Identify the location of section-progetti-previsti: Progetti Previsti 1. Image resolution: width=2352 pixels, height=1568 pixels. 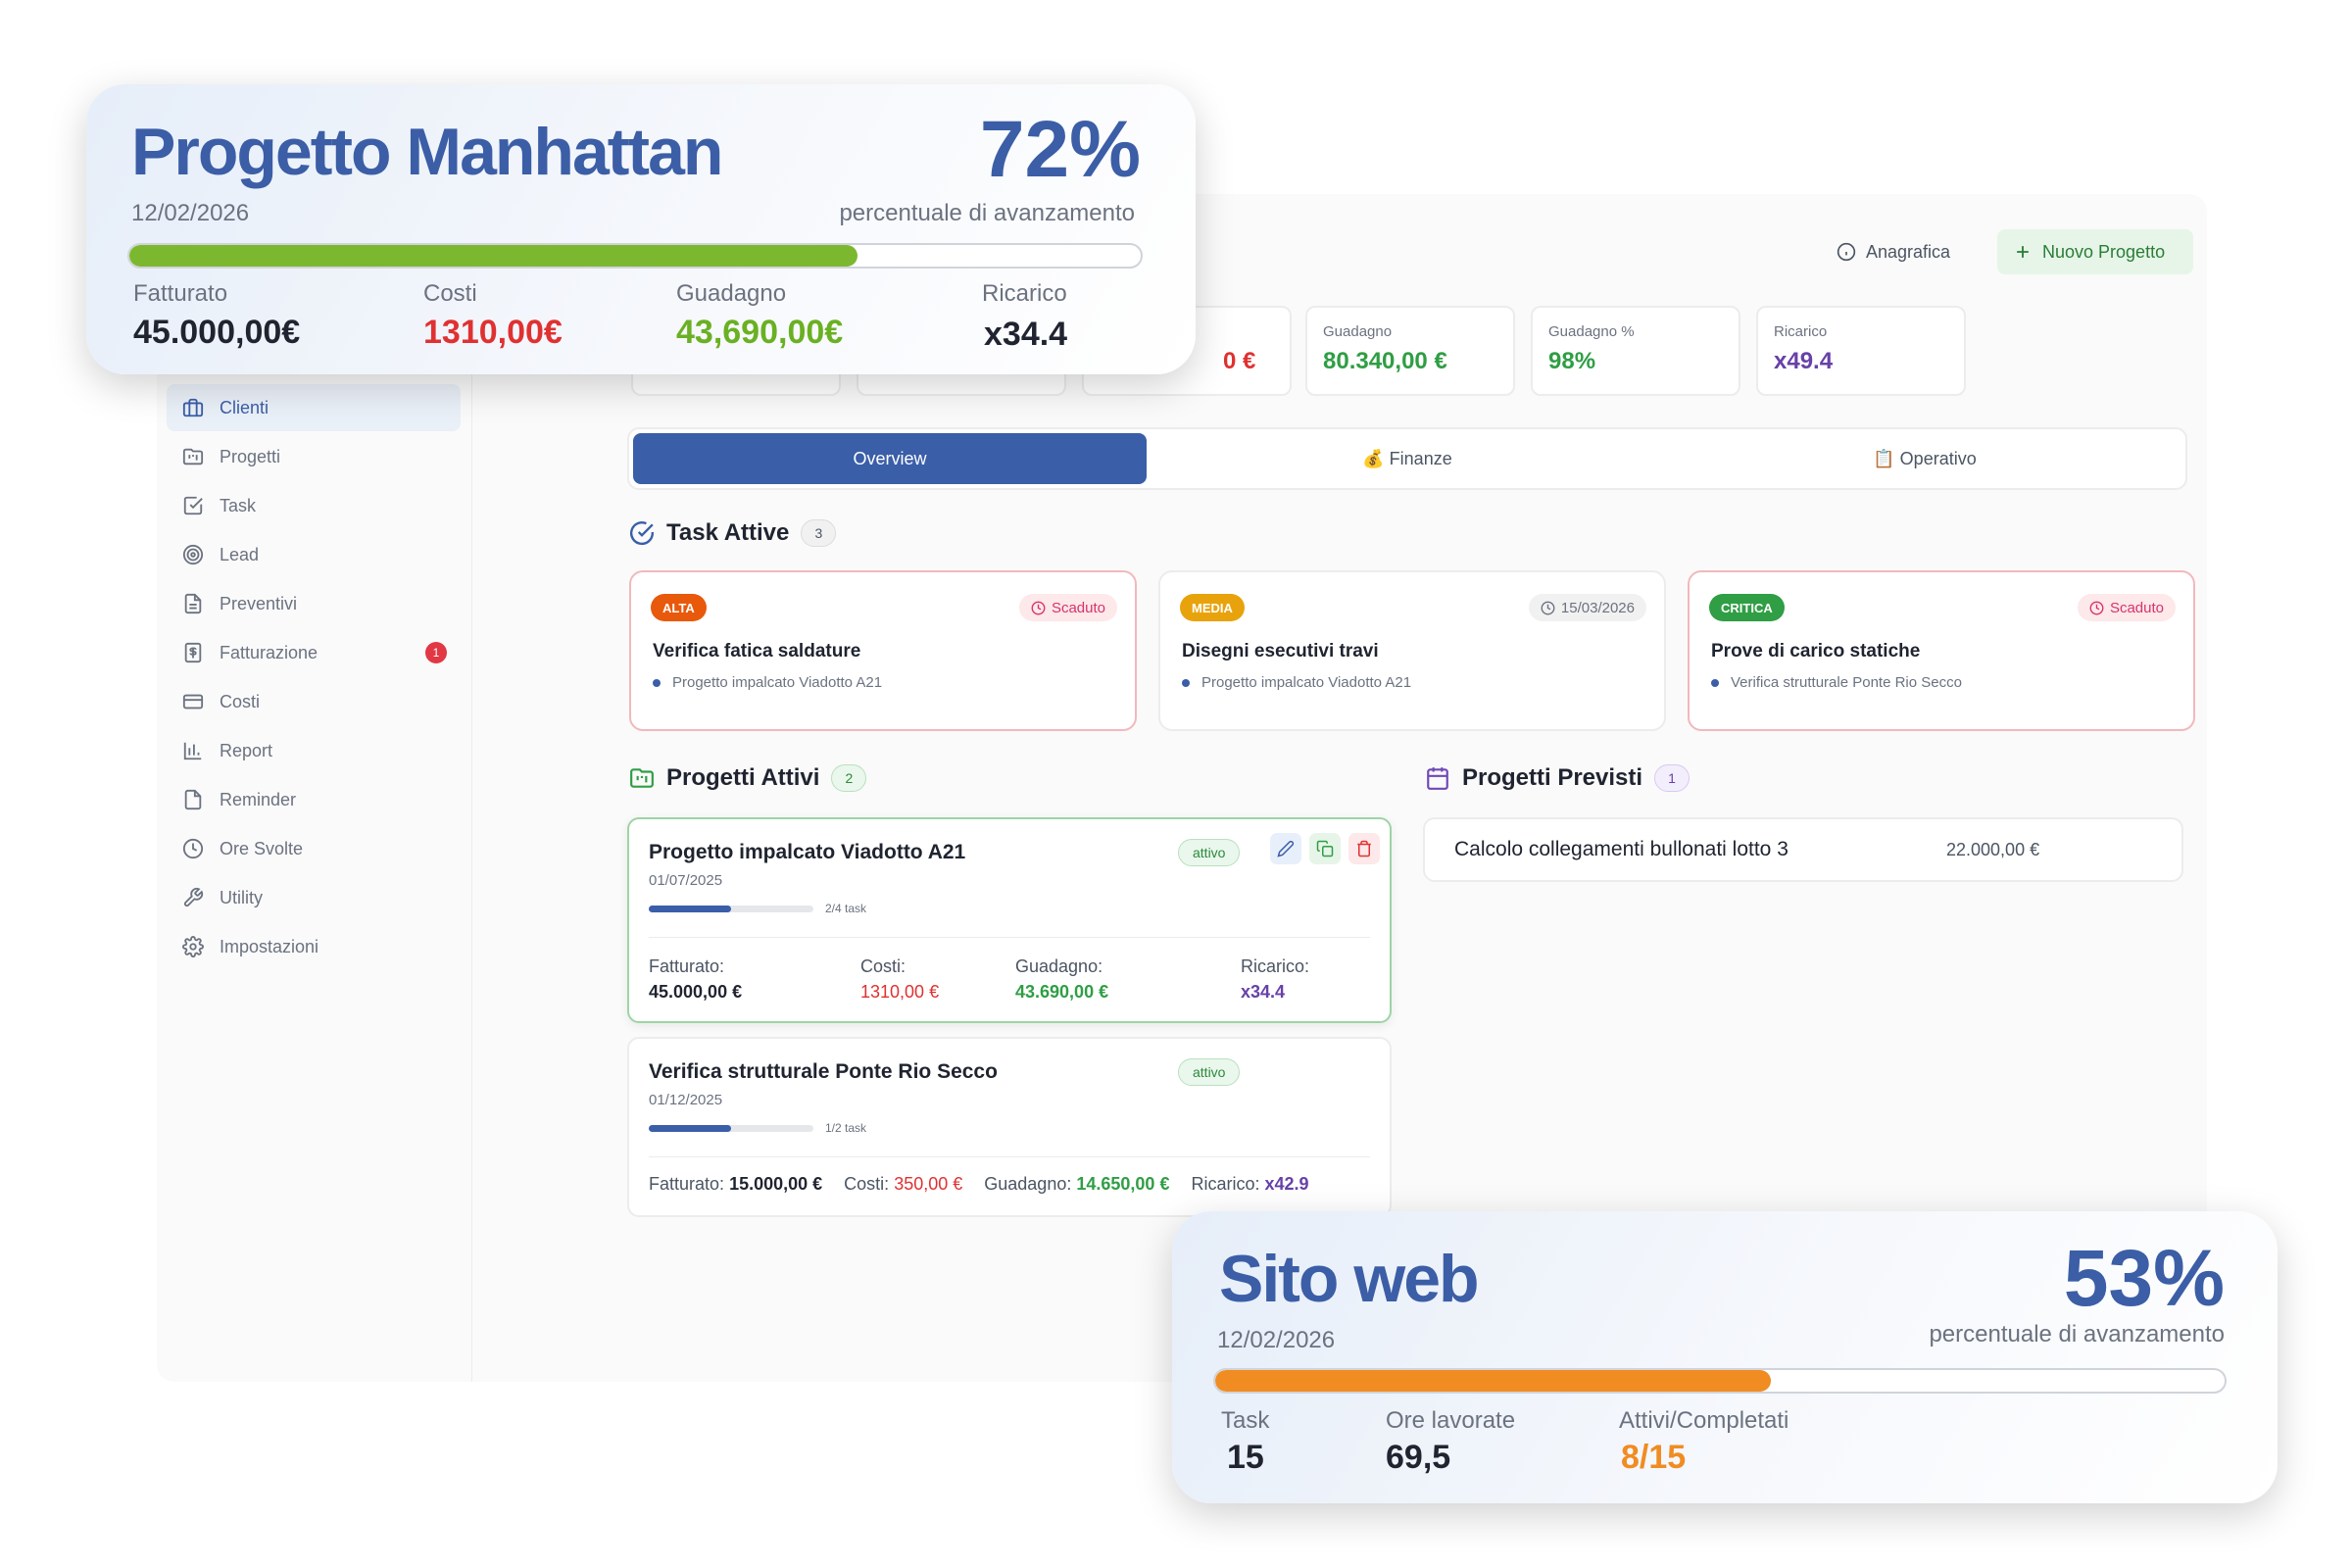
(1557, 778).